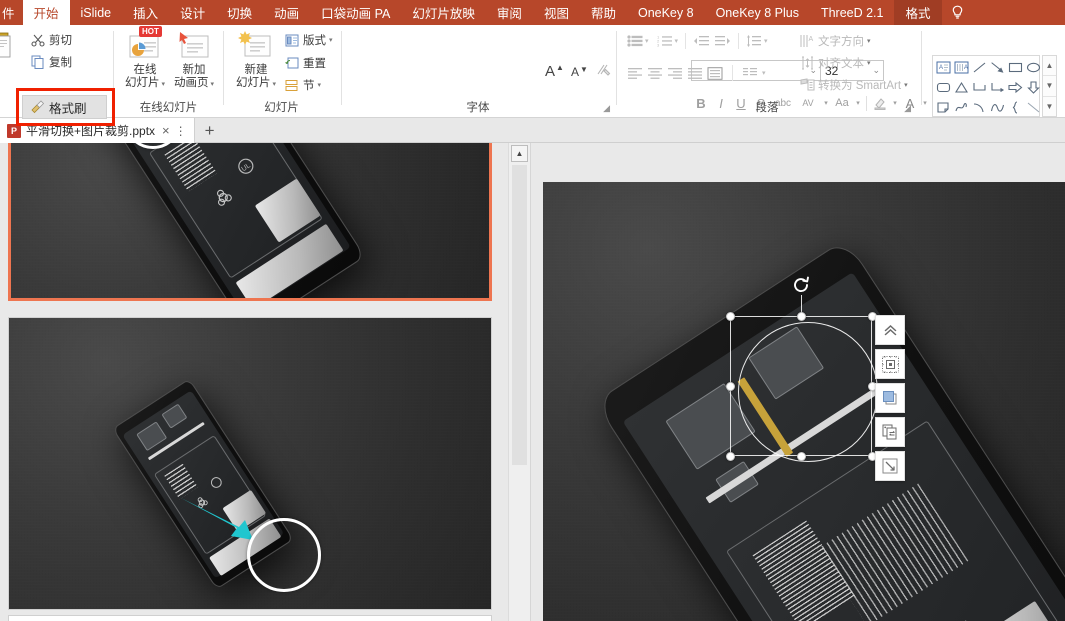 The width and height of the screenshot is (1065, 621). I want to click on shapes-more-icon: ▼, so click(1049, 106).